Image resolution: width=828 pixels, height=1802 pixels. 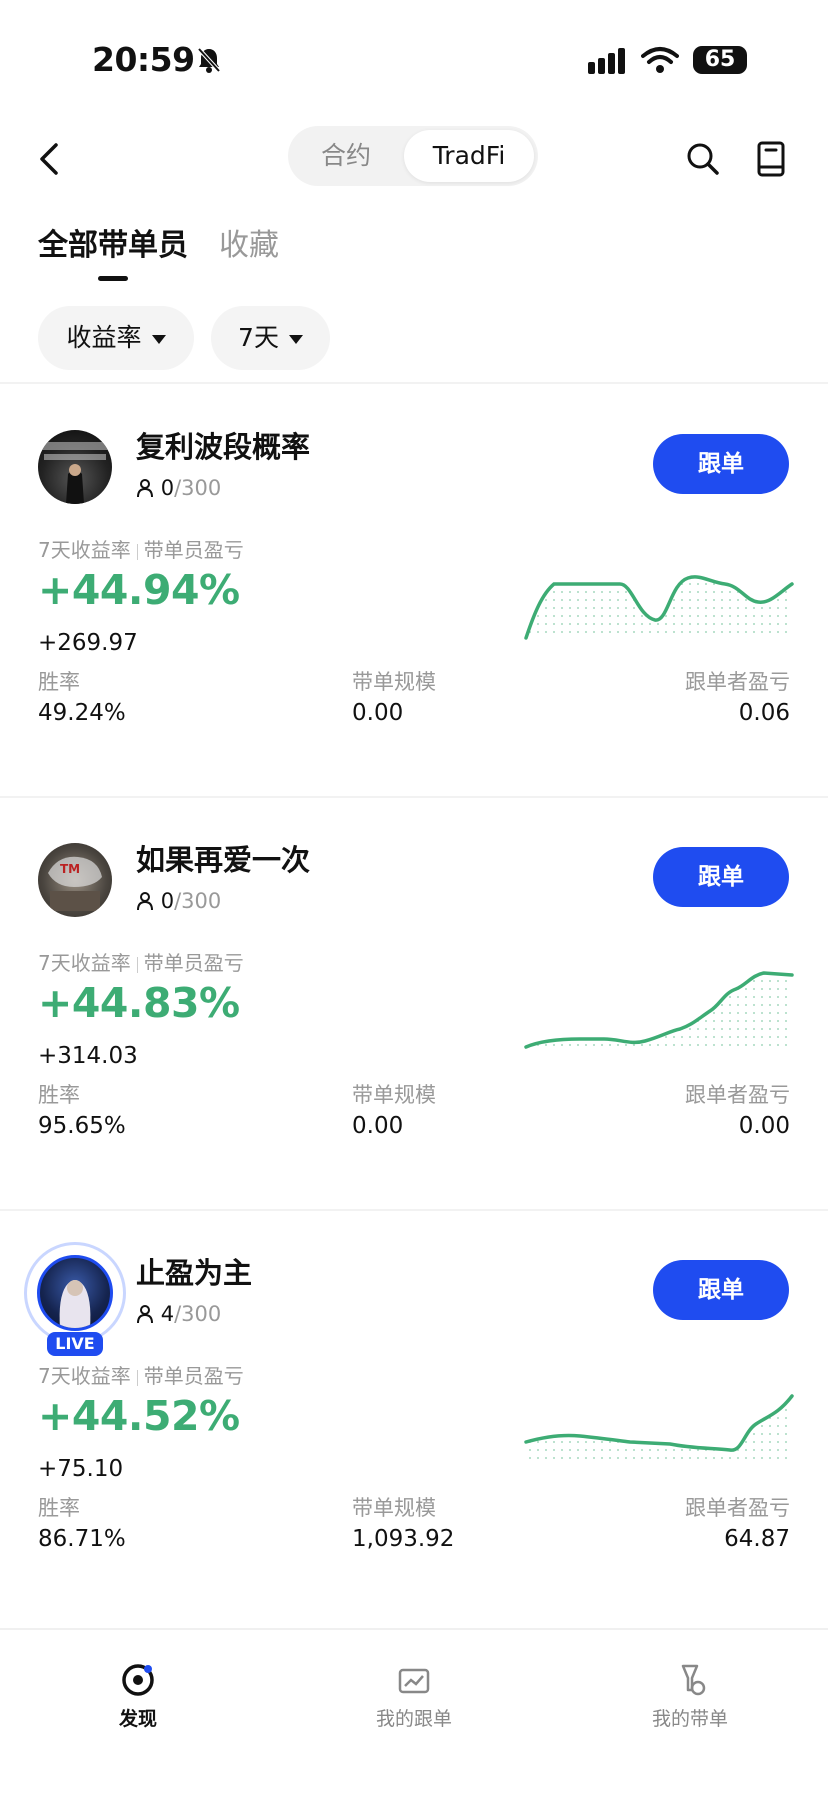 What do you see at coordinates (223, 445) in the screenshot?
I see `trader-name: 复利波段概率` at bounding box center [223, 445].